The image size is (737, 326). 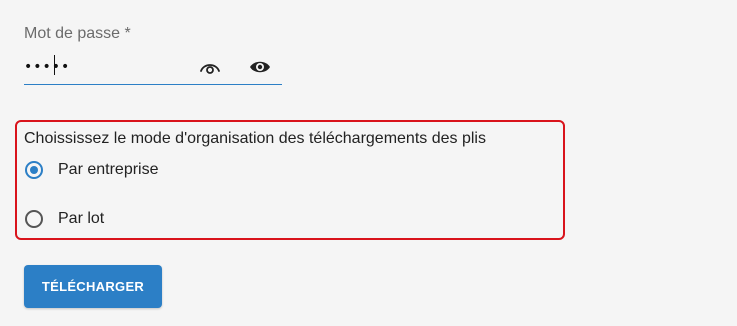 I want to click on radio-option-par-entreprise: Par entreprise, so click(x=92, y=170).